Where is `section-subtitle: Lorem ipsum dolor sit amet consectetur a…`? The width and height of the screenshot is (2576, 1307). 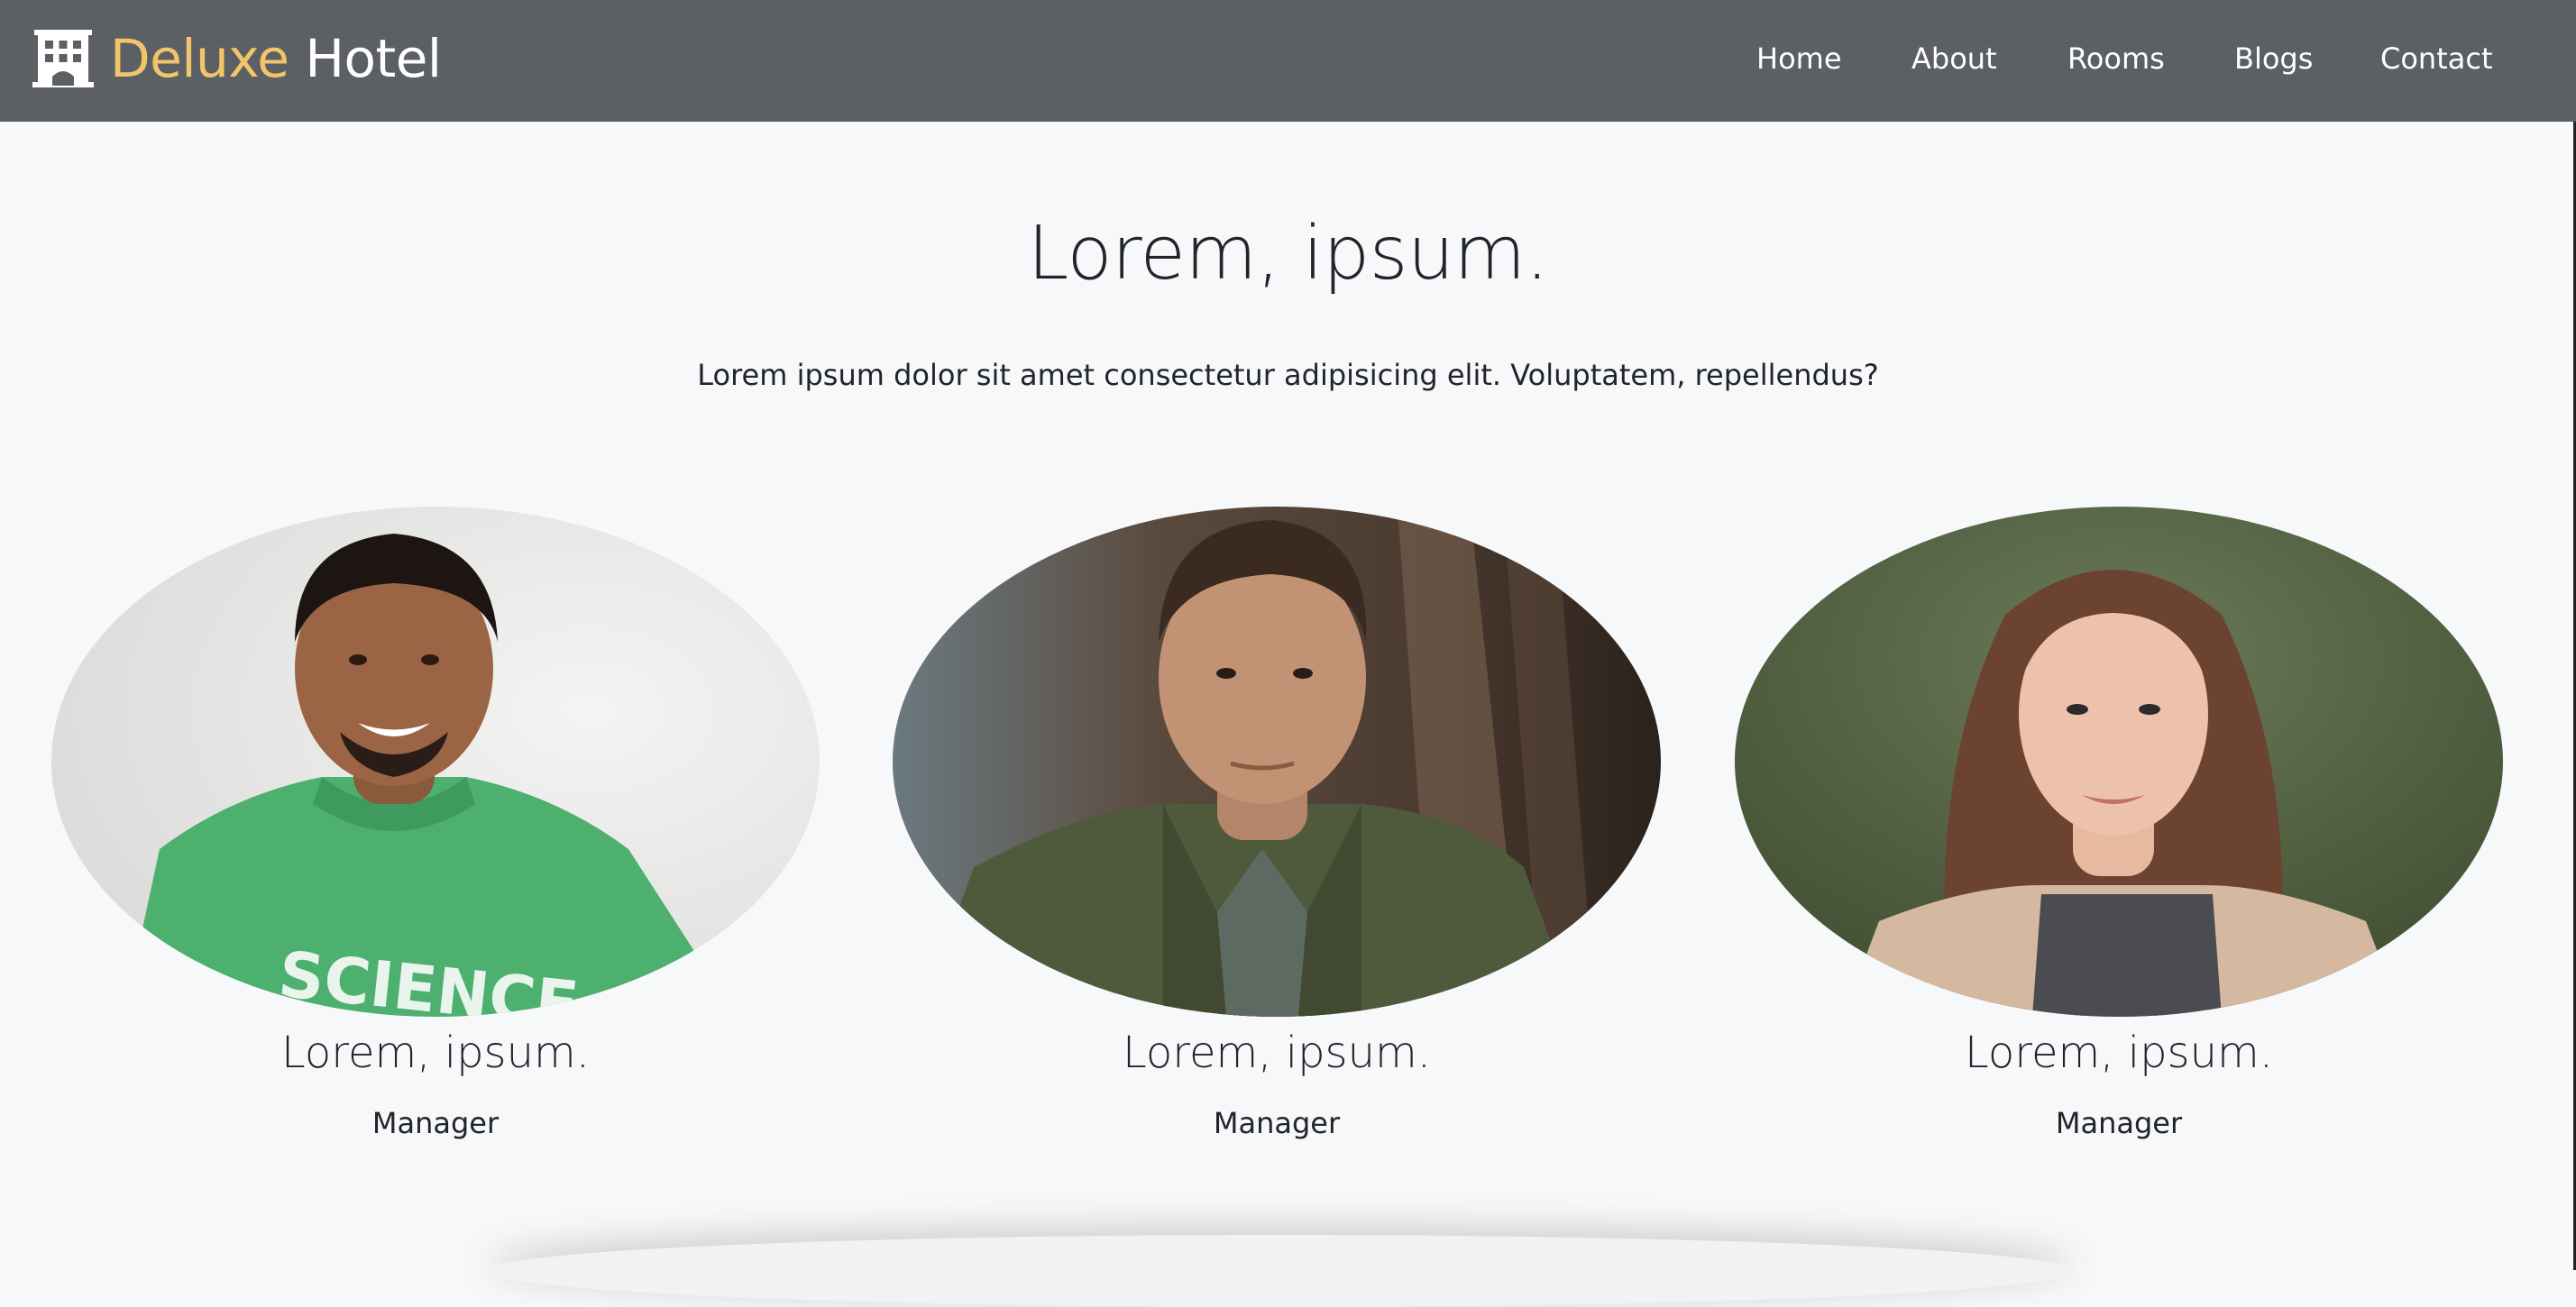 section-subtitle: Lorem ipsum dolor sit amet consectetur a… is located at coordinates (1288, 375).